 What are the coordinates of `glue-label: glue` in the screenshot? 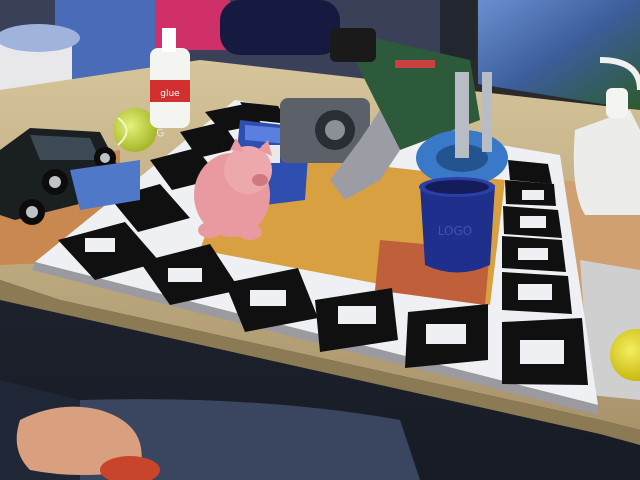 It's located at (170, 94).